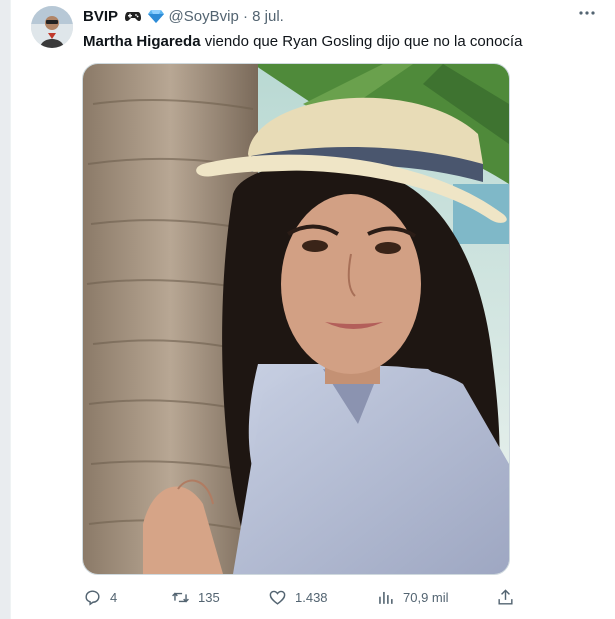 Image resolution: width=615 pixels, height=619 pixels. What do you see at coordinates (180, 597) in the screenshot?
I see `retweet-icon` at bounding box center [180, 597].